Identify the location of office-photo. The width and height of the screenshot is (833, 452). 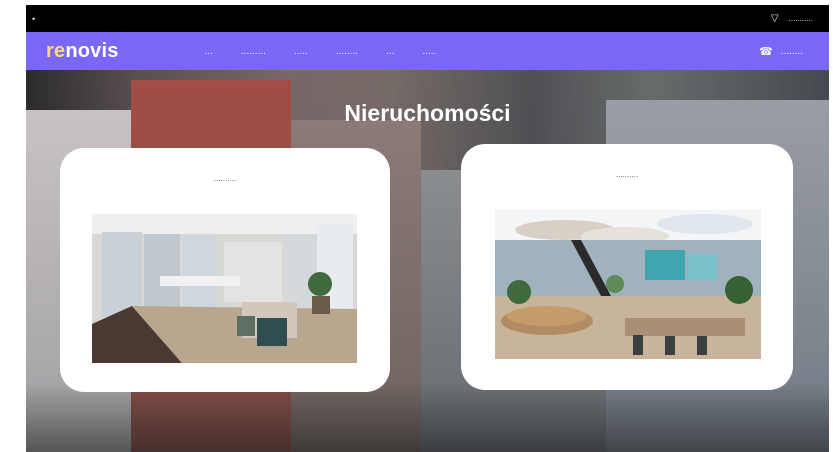
(224, 288).